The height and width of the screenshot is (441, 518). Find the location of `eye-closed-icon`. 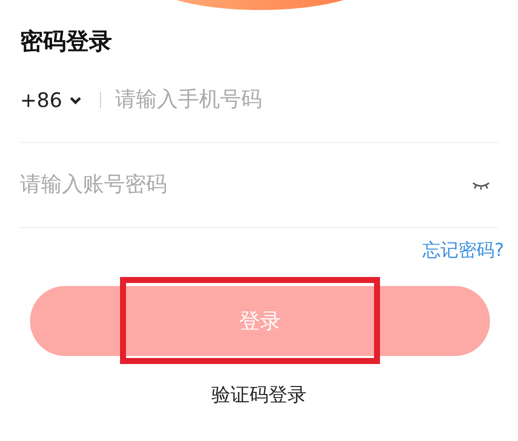

eye-closed-icon is located at coordinates (481, 185).